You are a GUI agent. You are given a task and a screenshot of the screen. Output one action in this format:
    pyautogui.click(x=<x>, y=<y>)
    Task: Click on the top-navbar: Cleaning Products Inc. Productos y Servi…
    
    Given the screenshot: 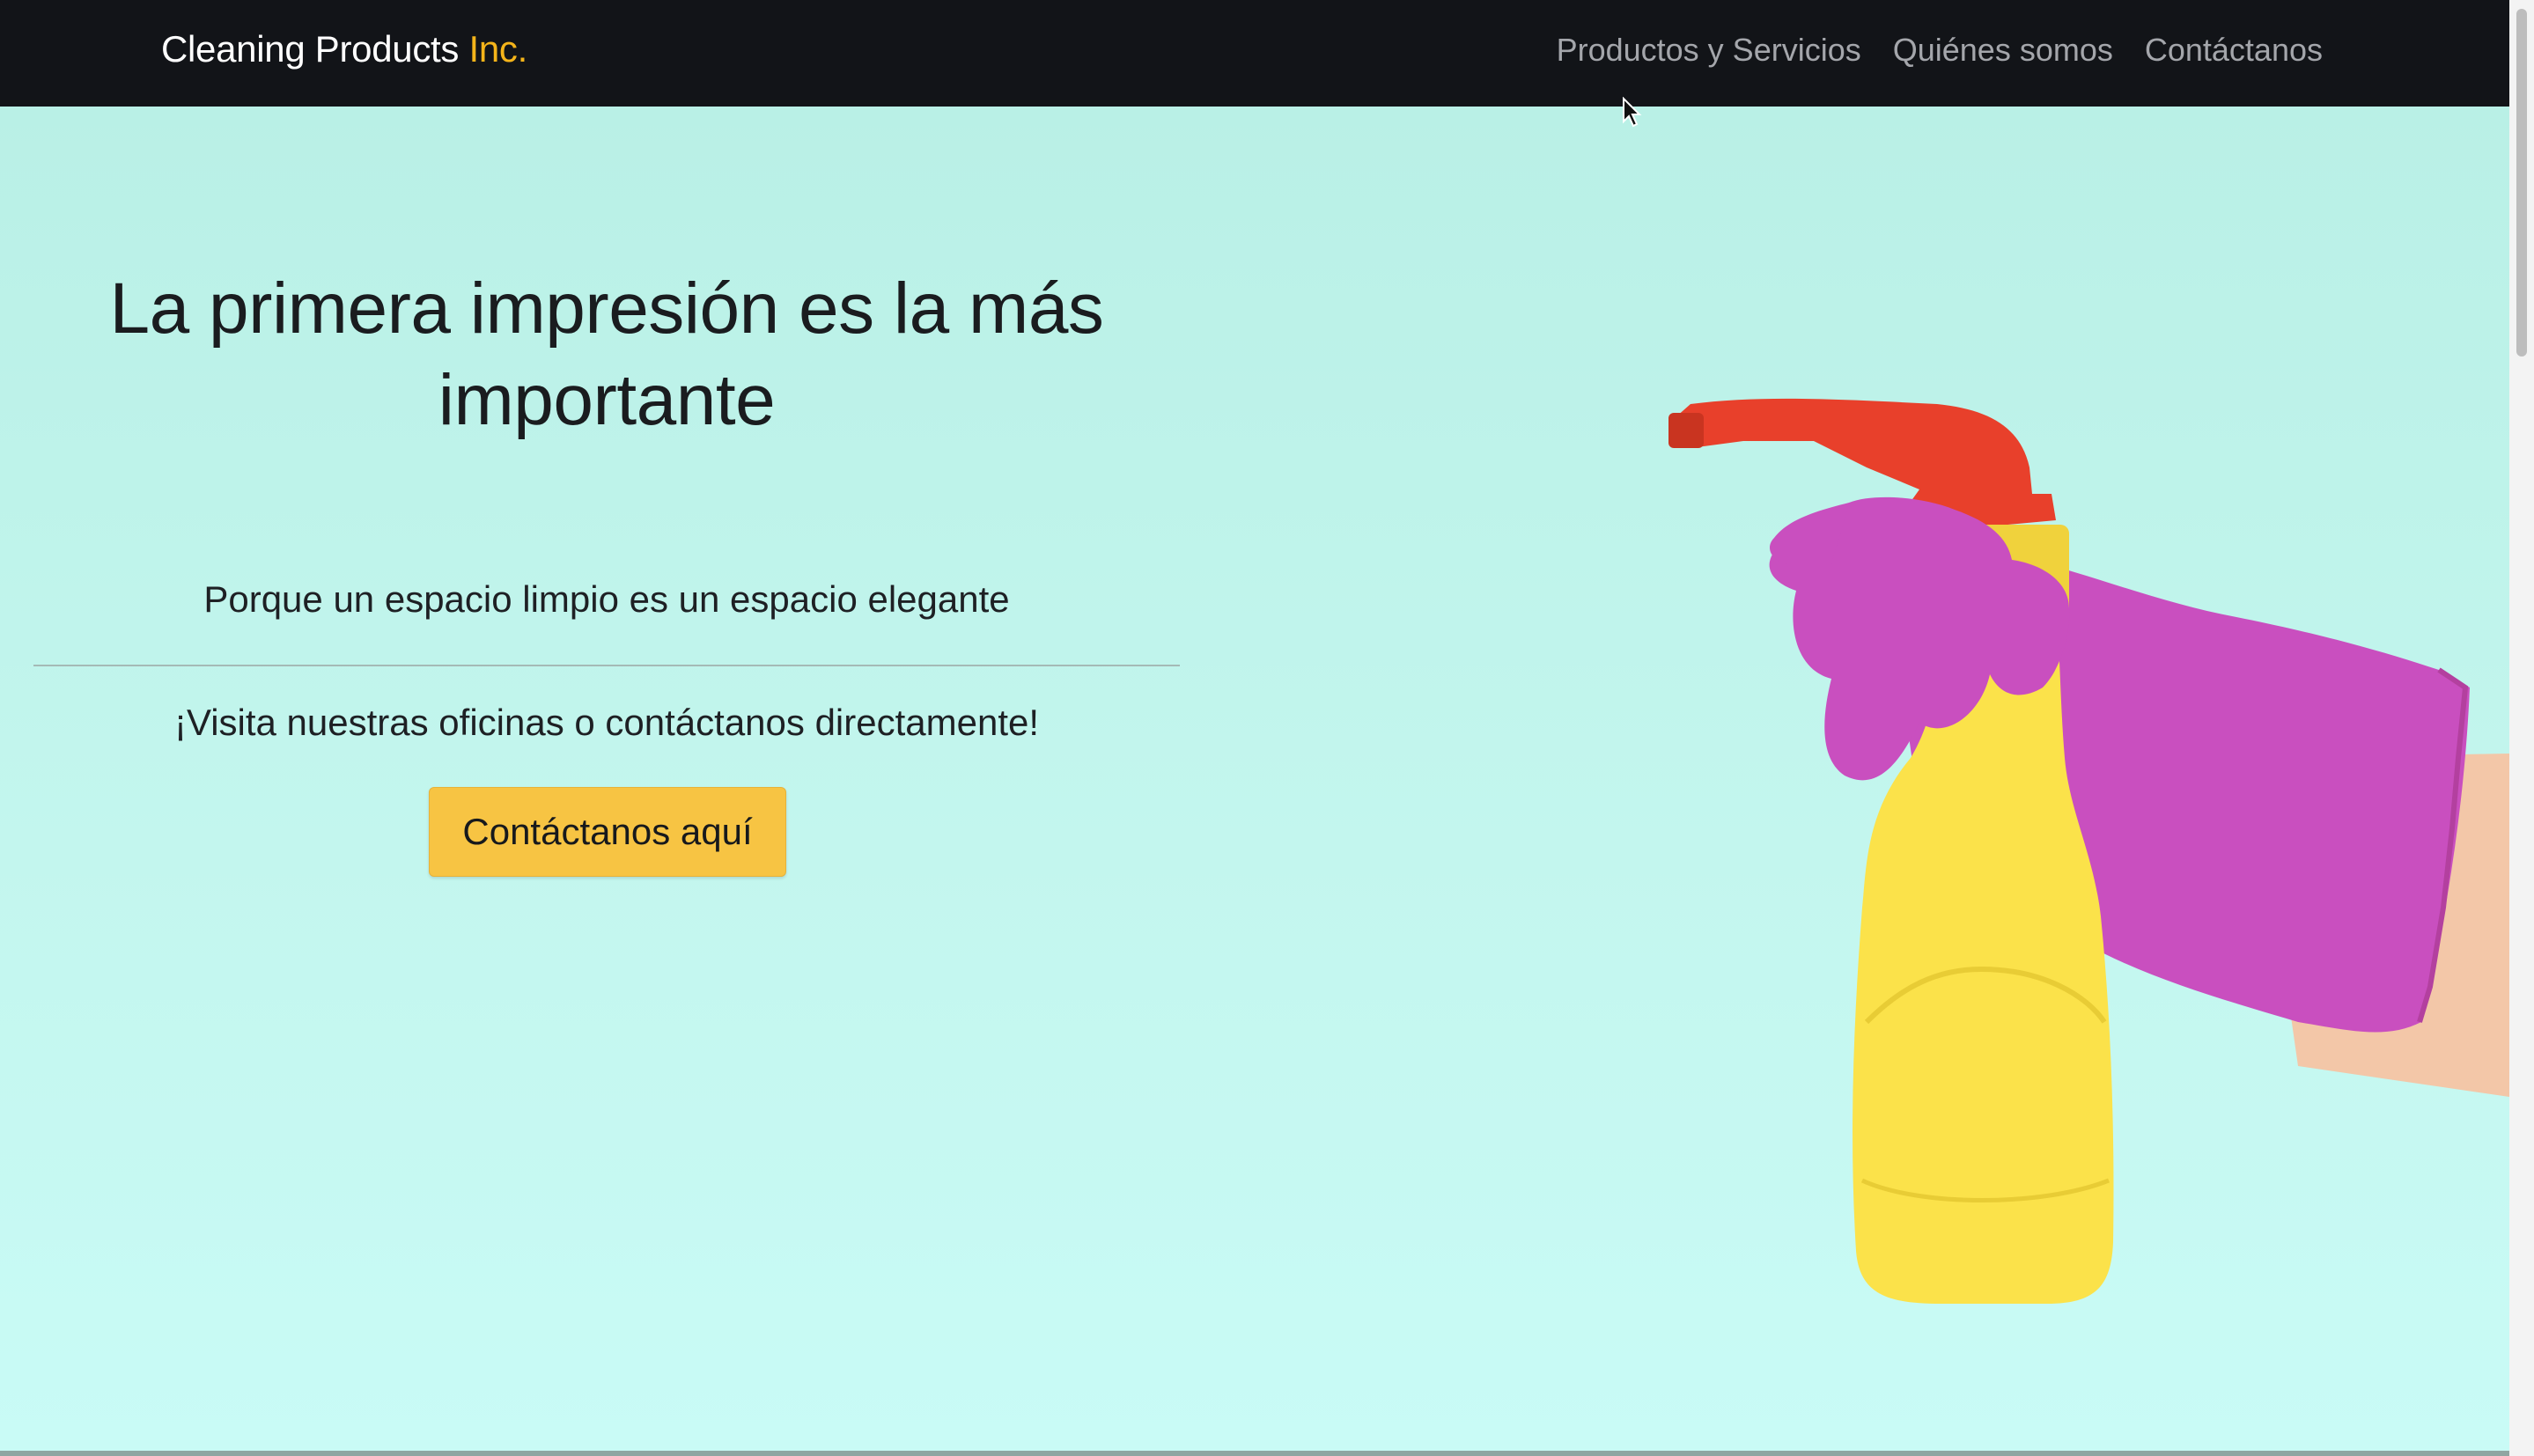 What is the action you would take?
    pyautogui.click(x=1254, y=53)
    